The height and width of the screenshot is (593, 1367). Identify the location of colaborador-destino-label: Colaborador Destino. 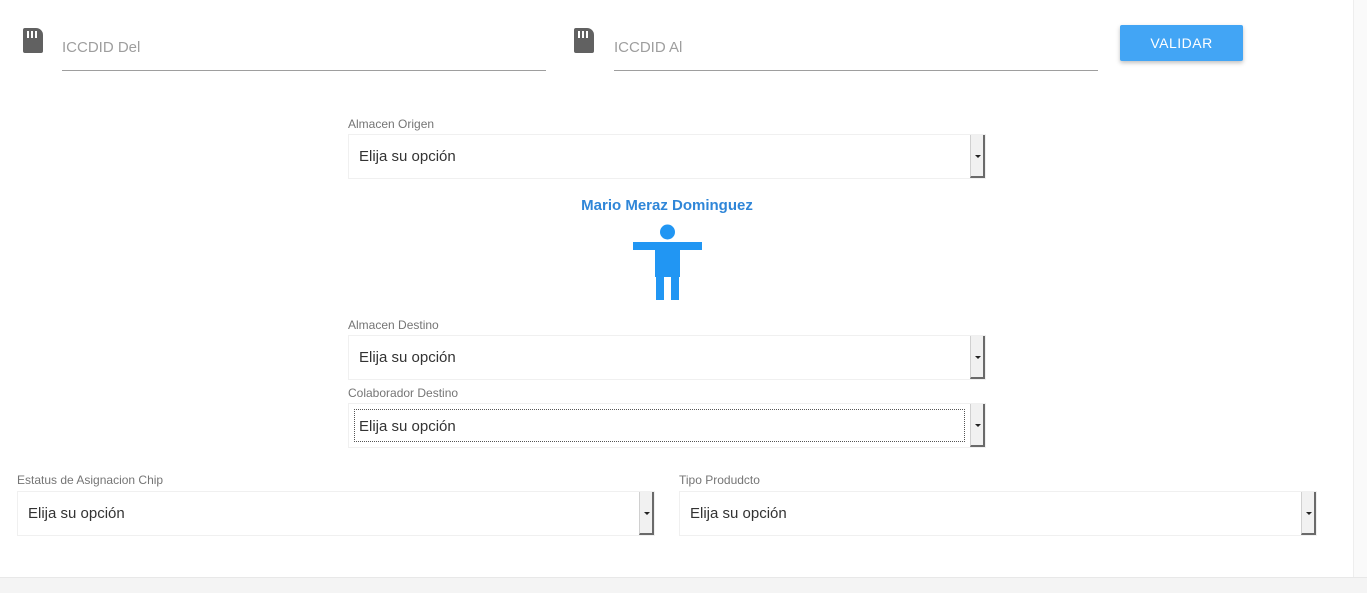
(403, 393).